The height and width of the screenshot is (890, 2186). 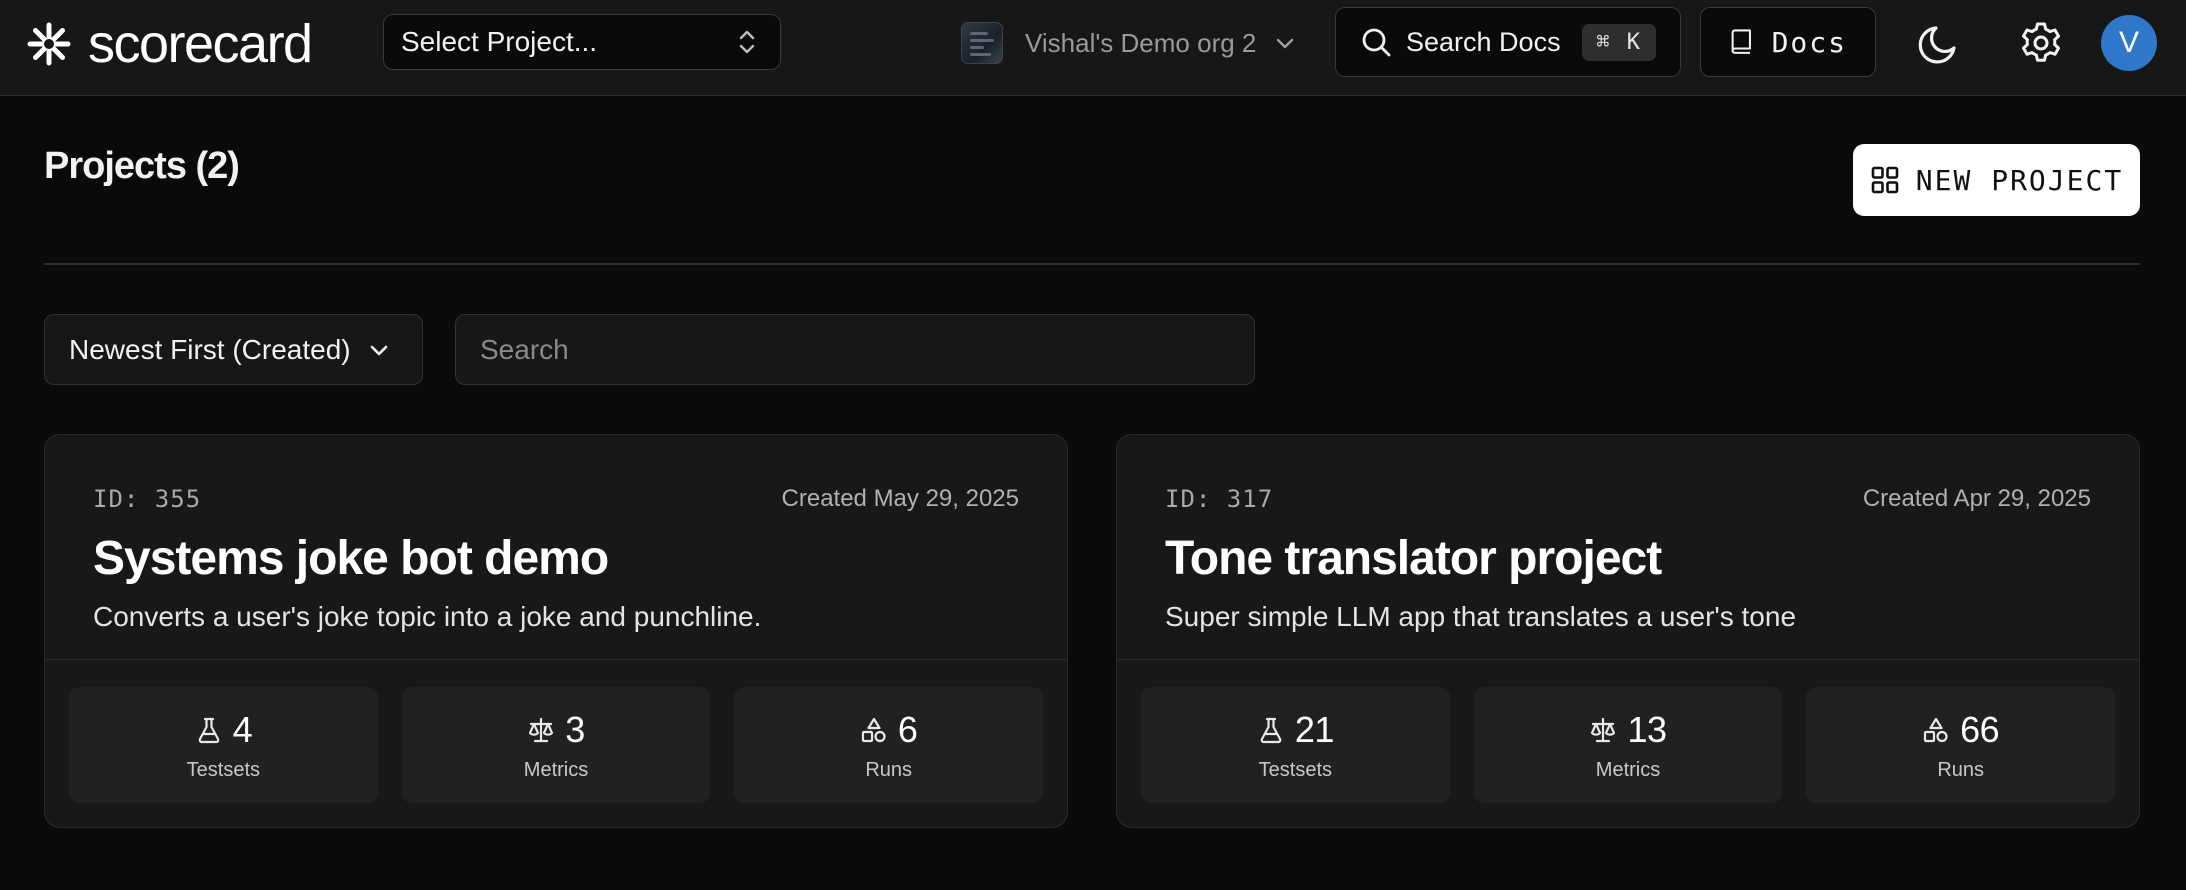 What do you see at coordinates (1741, 41) in the screenshot?
I see `book-icon` at bounding box center [1741, 41].